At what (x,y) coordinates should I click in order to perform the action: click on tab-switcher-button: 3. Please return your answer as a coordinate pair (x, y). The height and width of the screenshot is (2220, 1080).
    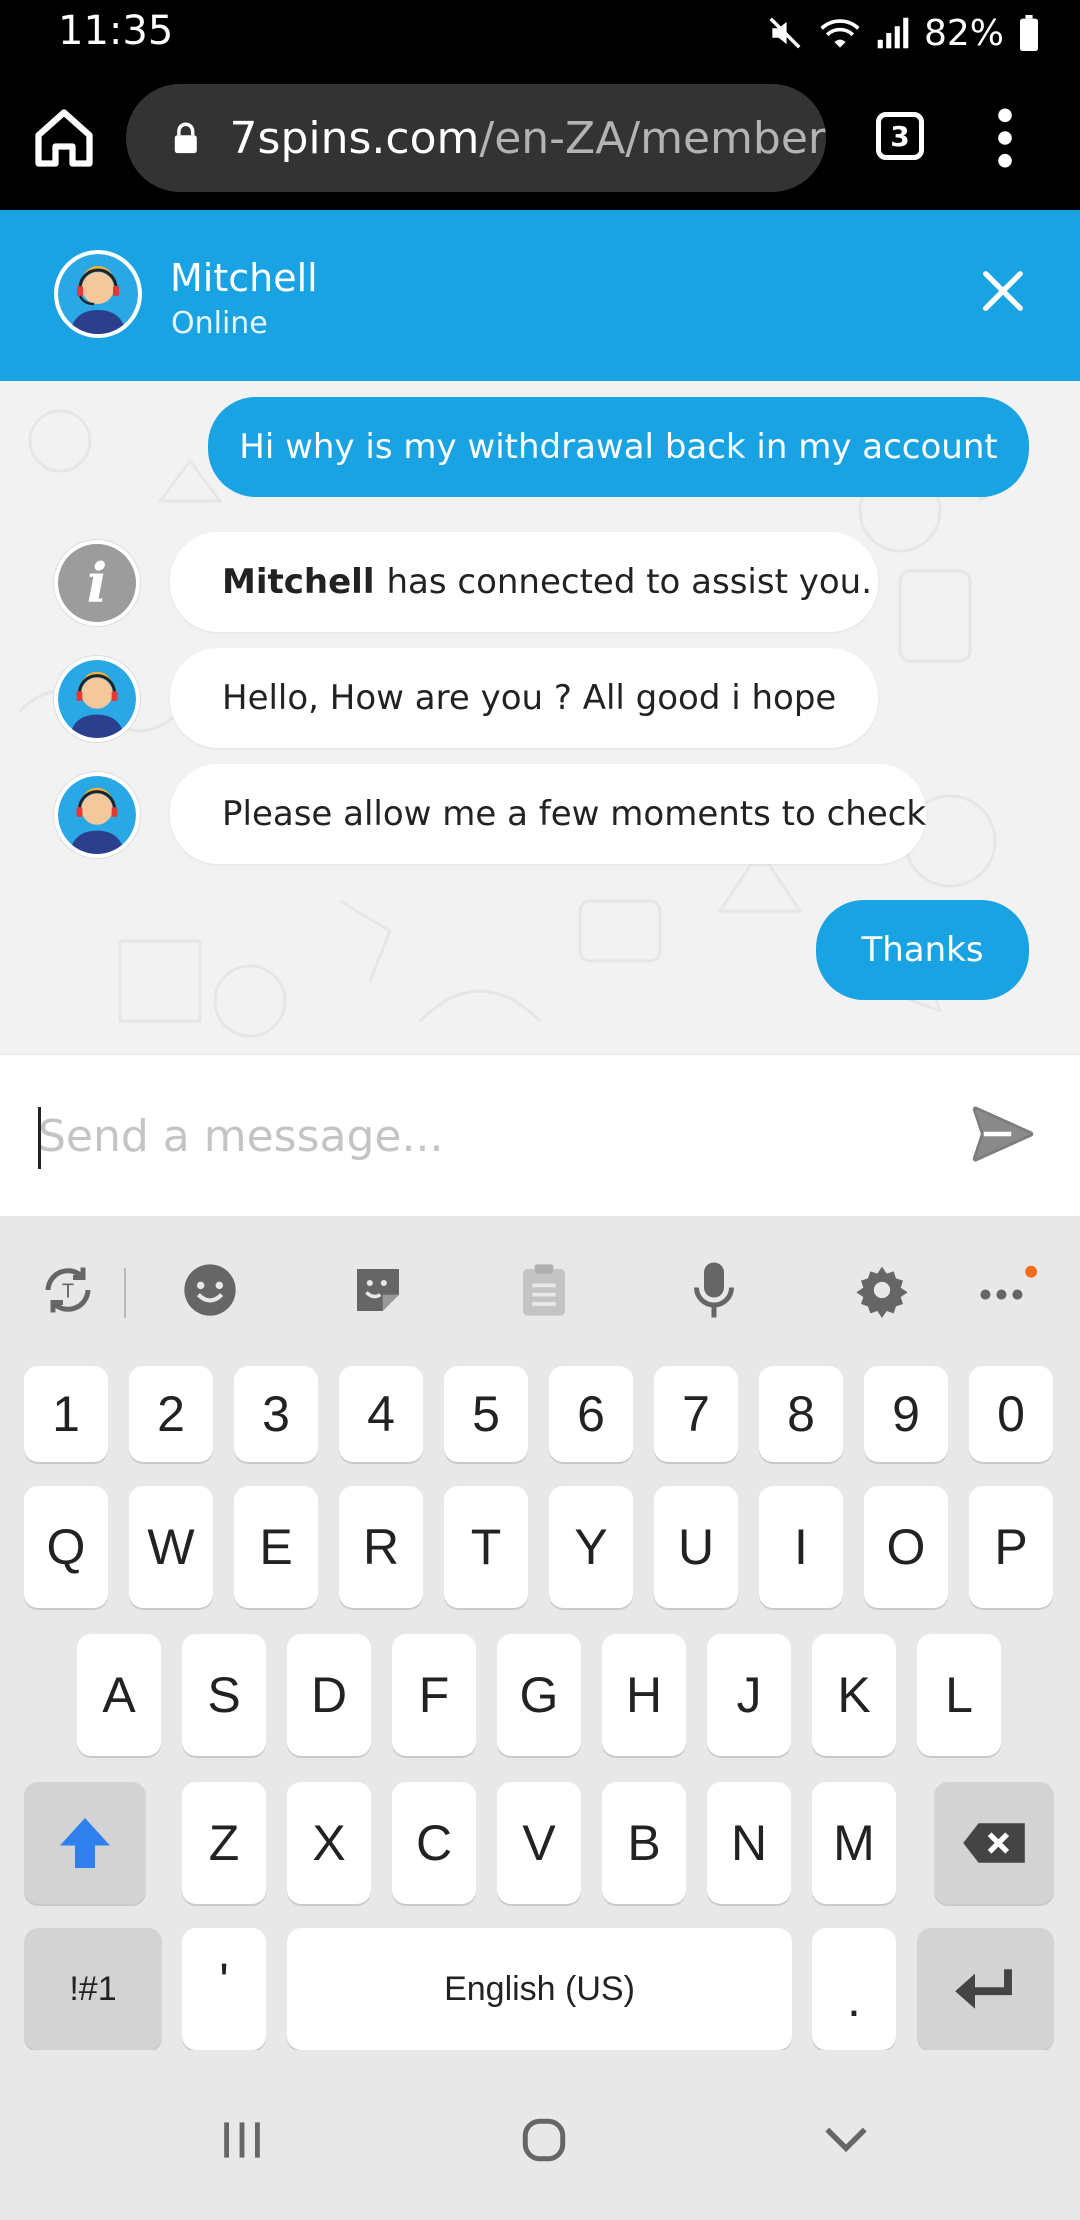
    Looking at the image, I should click on (900, 136).